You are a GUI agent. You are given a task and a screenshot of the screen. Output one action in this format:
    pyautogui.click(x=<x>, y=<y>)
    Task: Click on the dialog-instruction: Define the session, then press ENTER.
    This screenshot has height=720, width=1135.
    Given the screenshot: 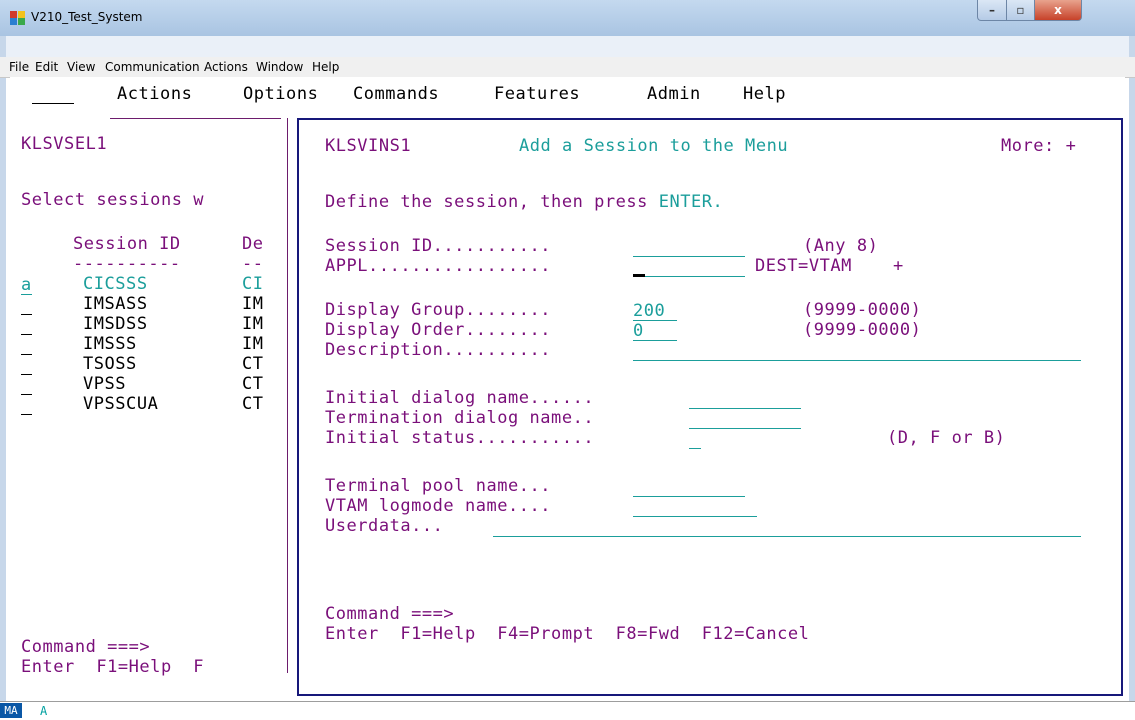 What is the action you would take?
    pyautogui.click(x=524, y=202)
    